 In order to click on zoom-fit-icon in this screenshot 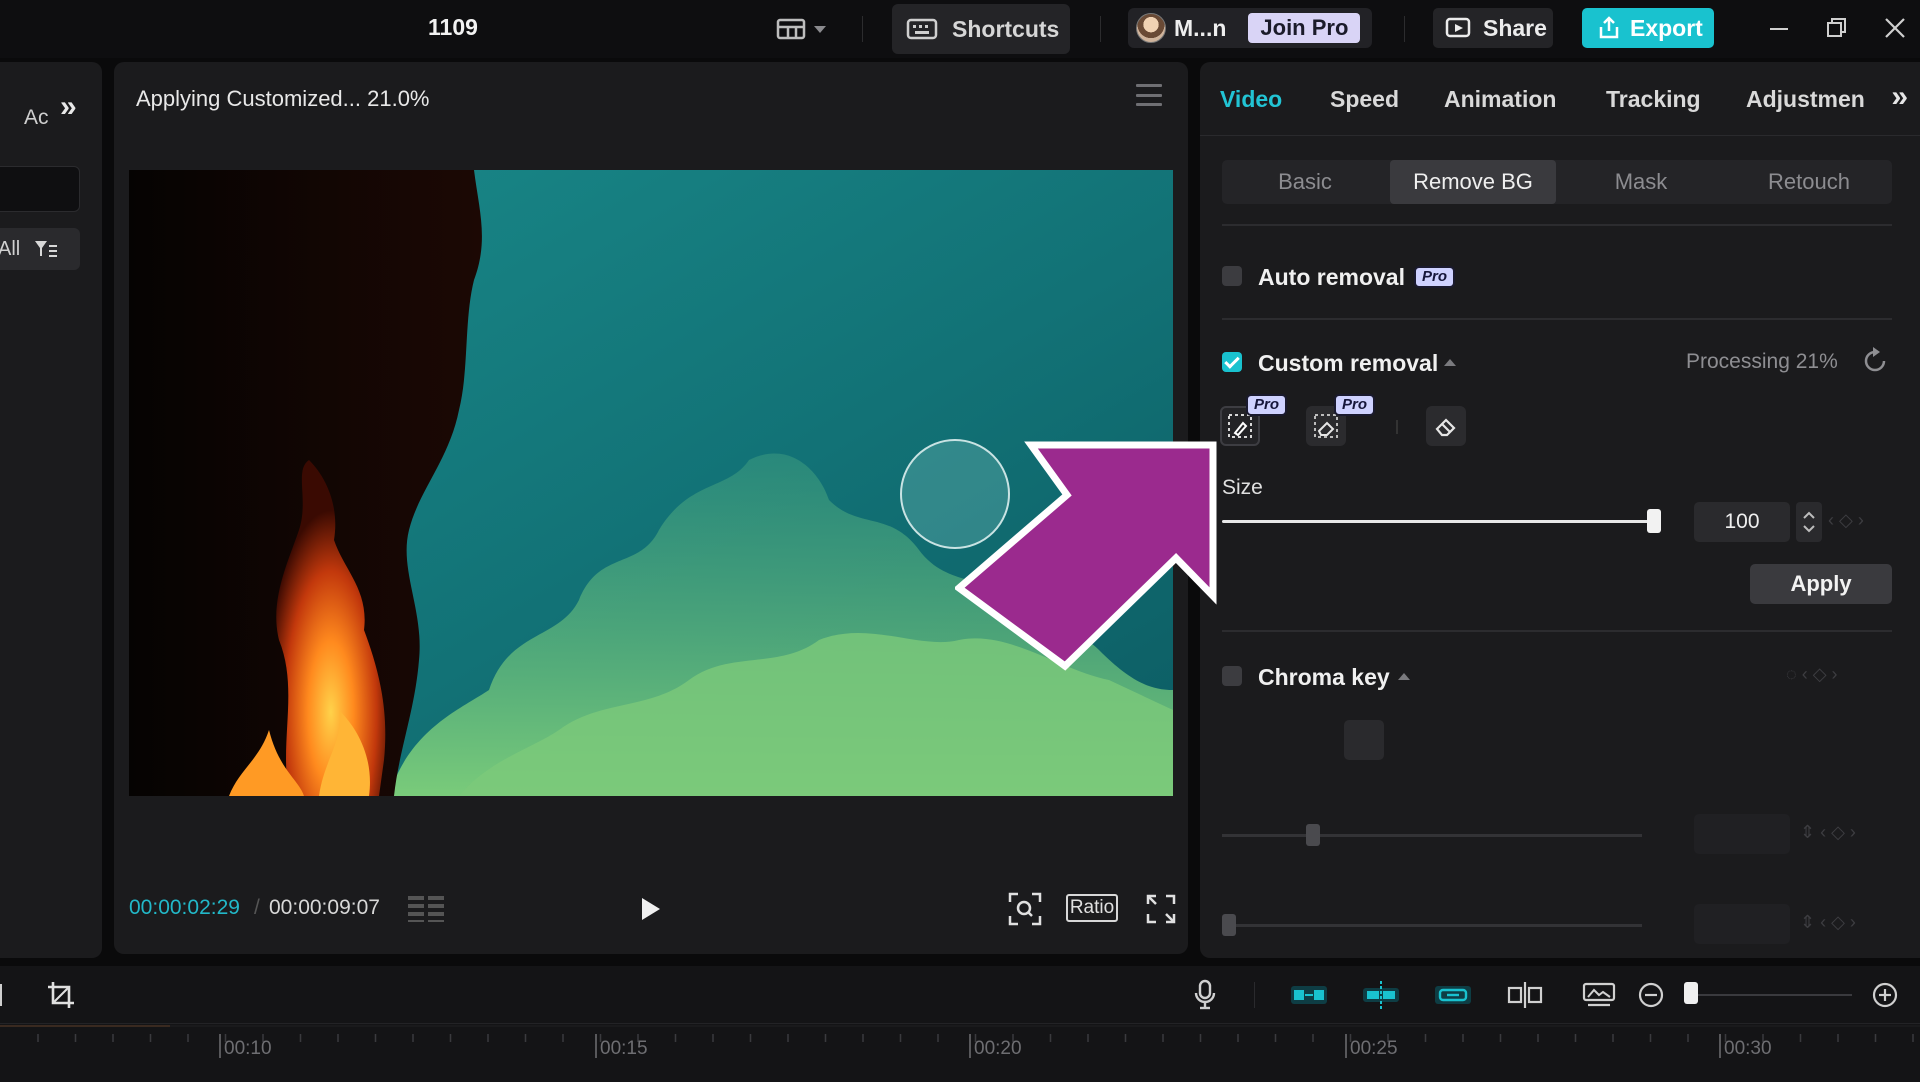, I will do `click(1025, 909)`.